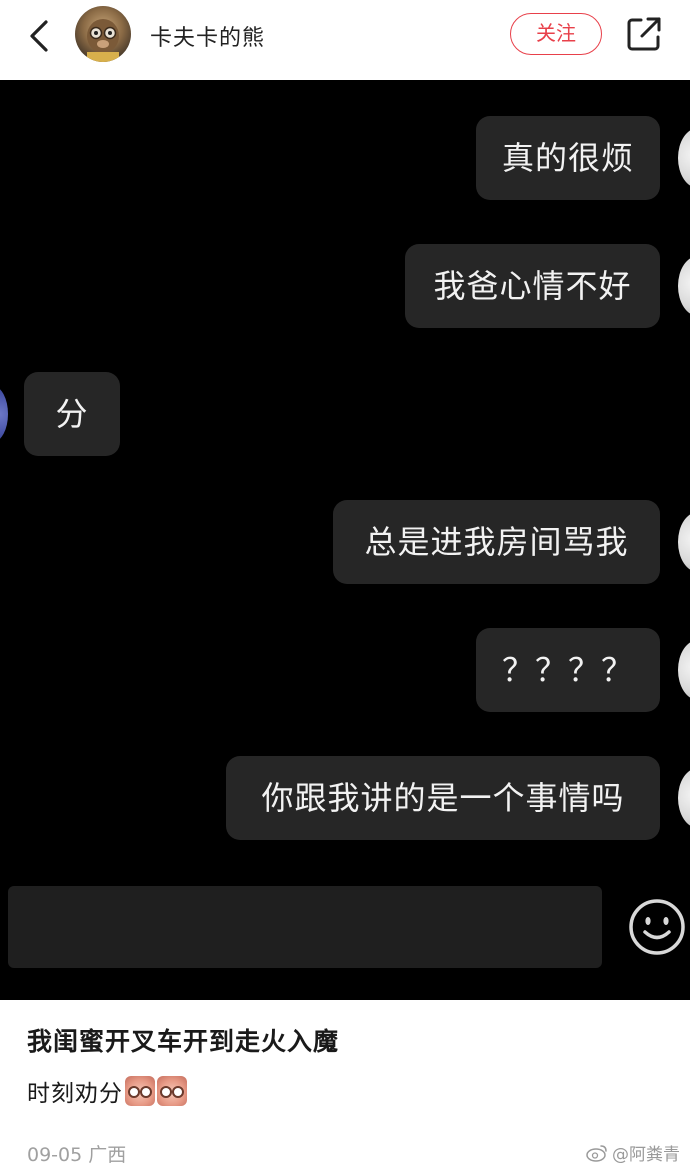 Image resolution: width=690 pixels, height=1167 pixels. What do you see at coordinates (568, 670) in the screenshot?
I see `message-bubble: ？？？？` at bounding box center [568, 670].